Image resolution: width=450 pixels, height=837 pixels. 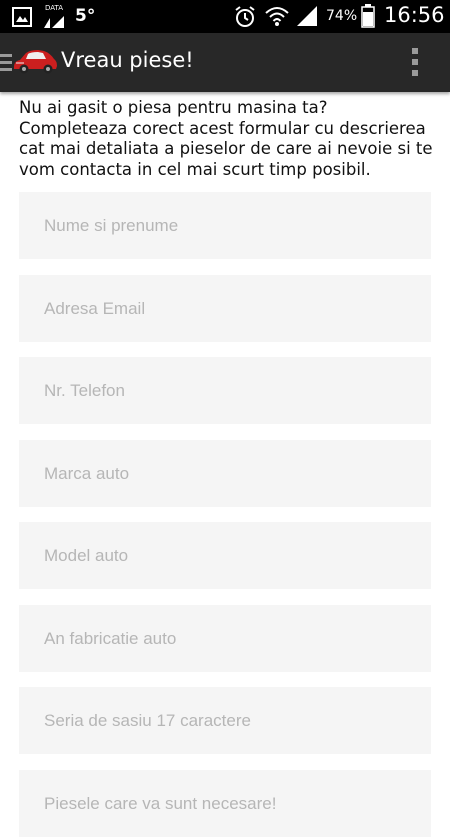 What do you see at coordinates (225, 62) in the screenshot?
I see `app-action-bar: Vreau piese!` at bounding box center [225, 62].